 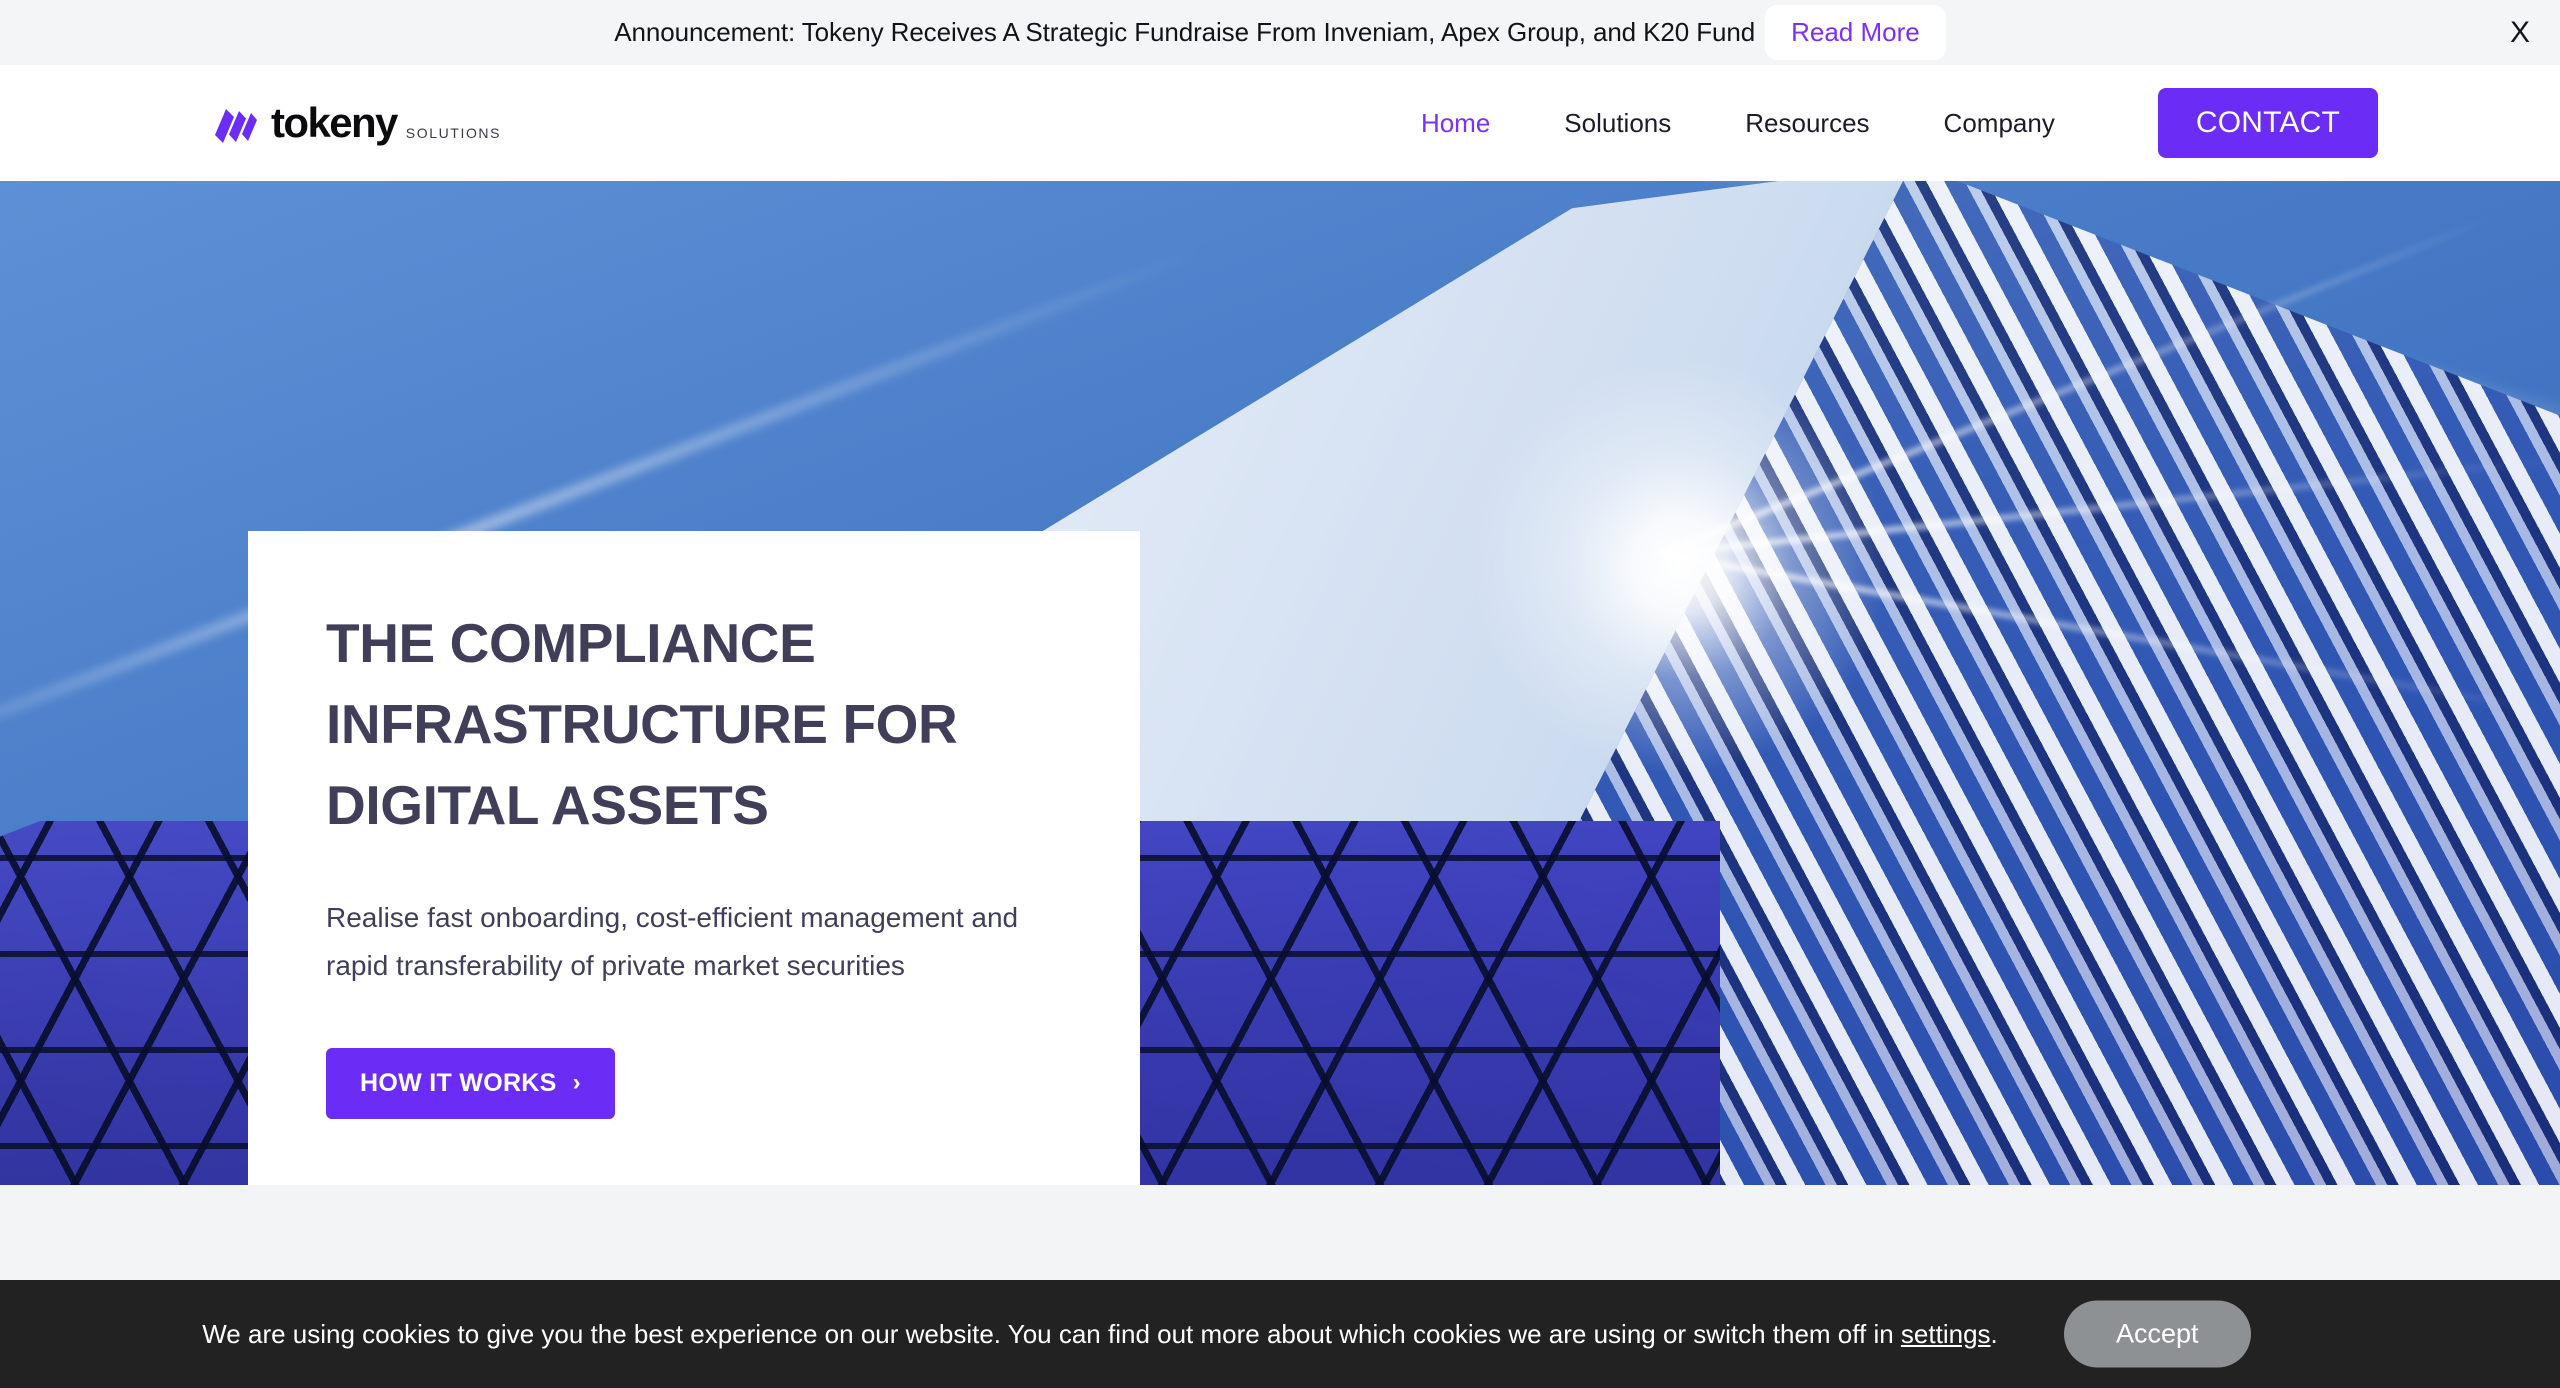 I want to click on how-it-works-button: HOW IT WORKS ›, so click(x=470, y=1083).